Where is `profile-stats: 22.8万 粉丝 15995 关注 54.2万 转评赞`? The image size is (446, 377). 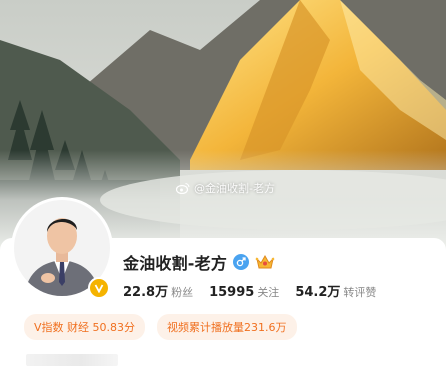
profile-stats: 22.8万 粉丝 15995 关注 54.2万 转评赞 is located at coordinates (249, 290).